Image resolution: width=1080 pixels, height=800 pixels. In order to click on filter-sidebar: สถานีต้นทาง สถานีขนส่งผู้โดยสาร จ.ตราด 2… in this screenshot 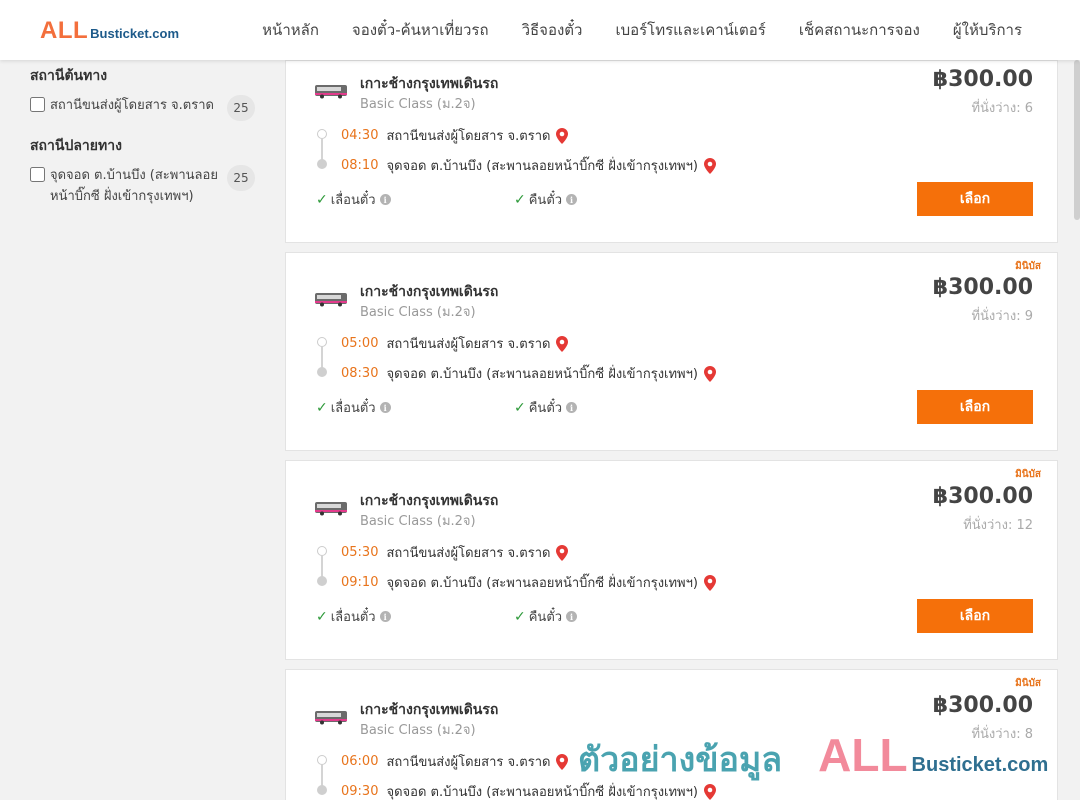, I will do `click(142, 140)`.